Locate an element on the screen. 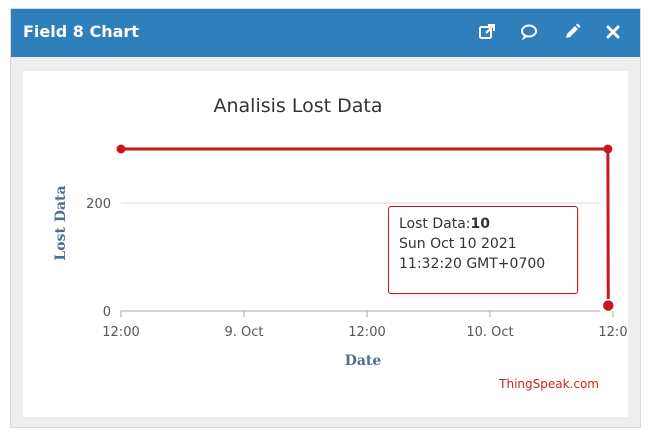 This screenshot has width=651, height=434. chart-title: Analisis Lost Data is located at coordinates (298, 106).